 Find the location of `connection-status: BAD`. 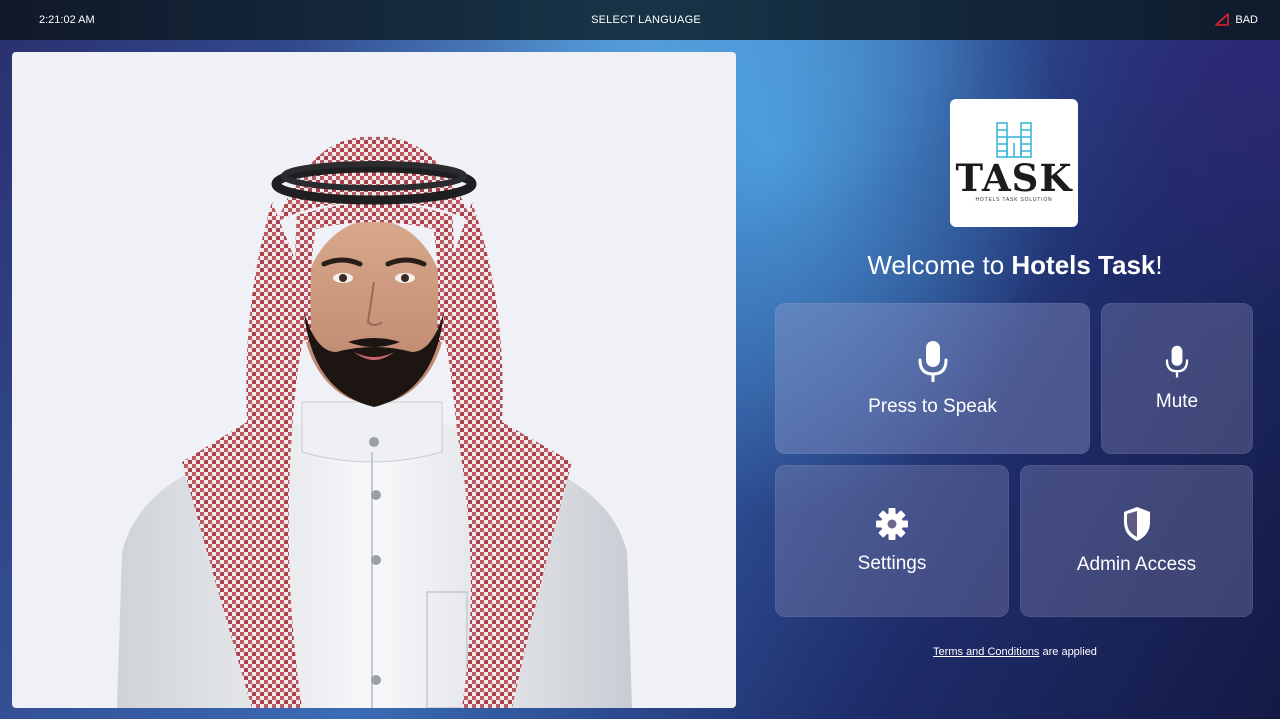

connection-status: BAD is located at coordinates (1236, 19).